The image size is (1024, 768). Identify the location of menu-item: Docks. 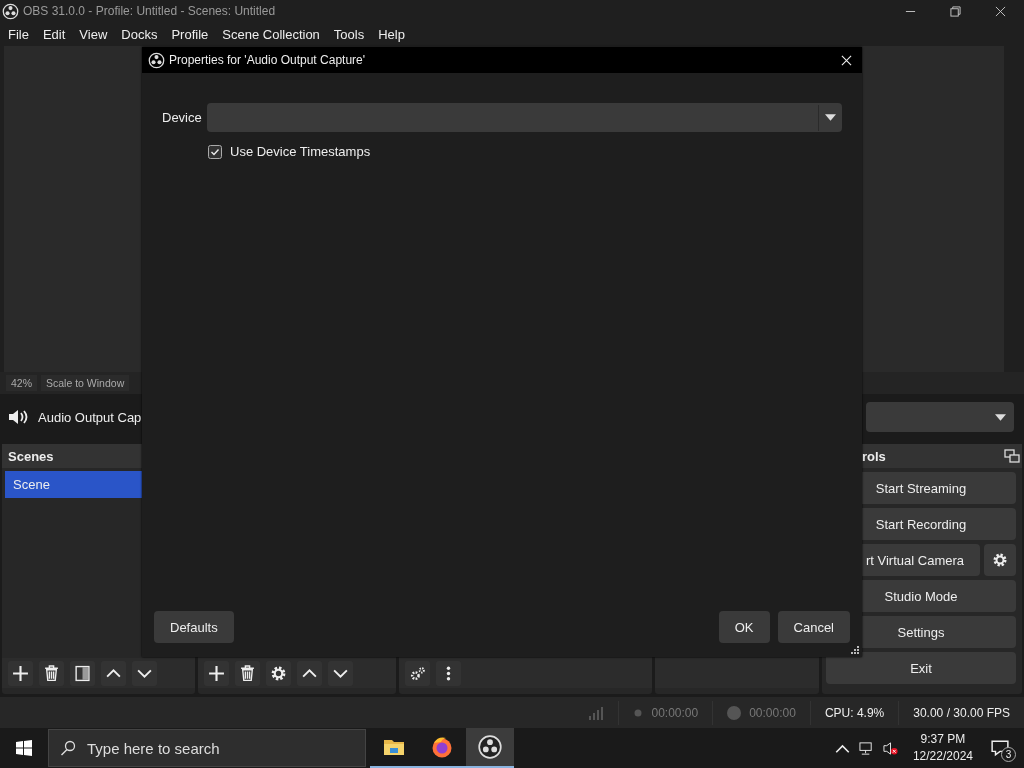
(139, 34).